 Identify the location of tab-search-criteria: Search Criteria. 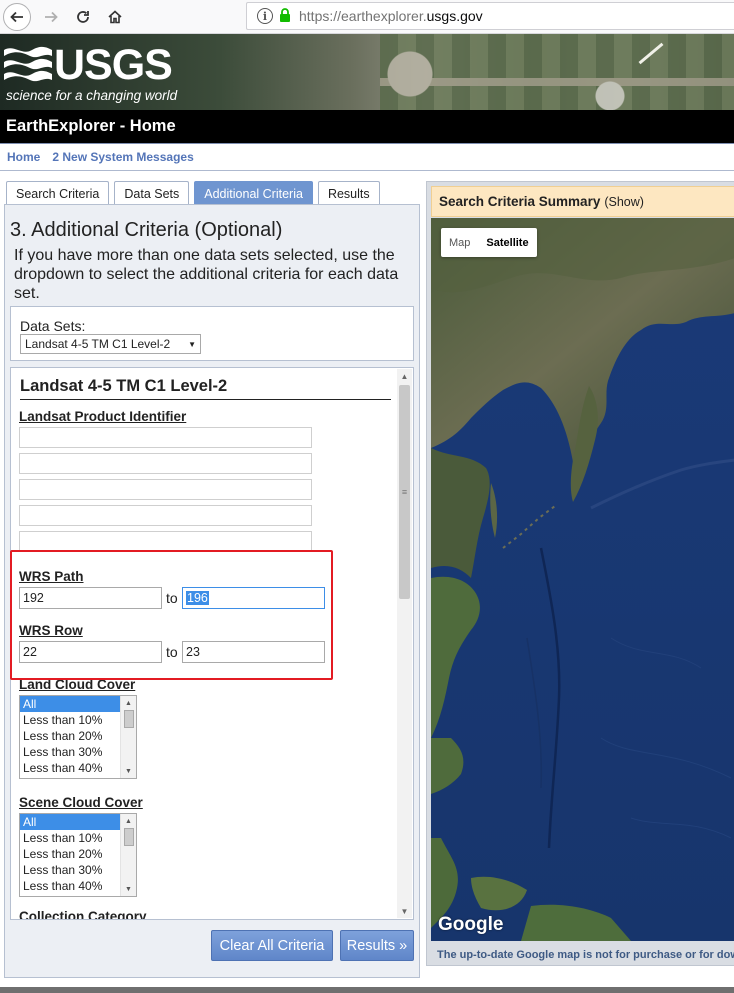
(58, 193).